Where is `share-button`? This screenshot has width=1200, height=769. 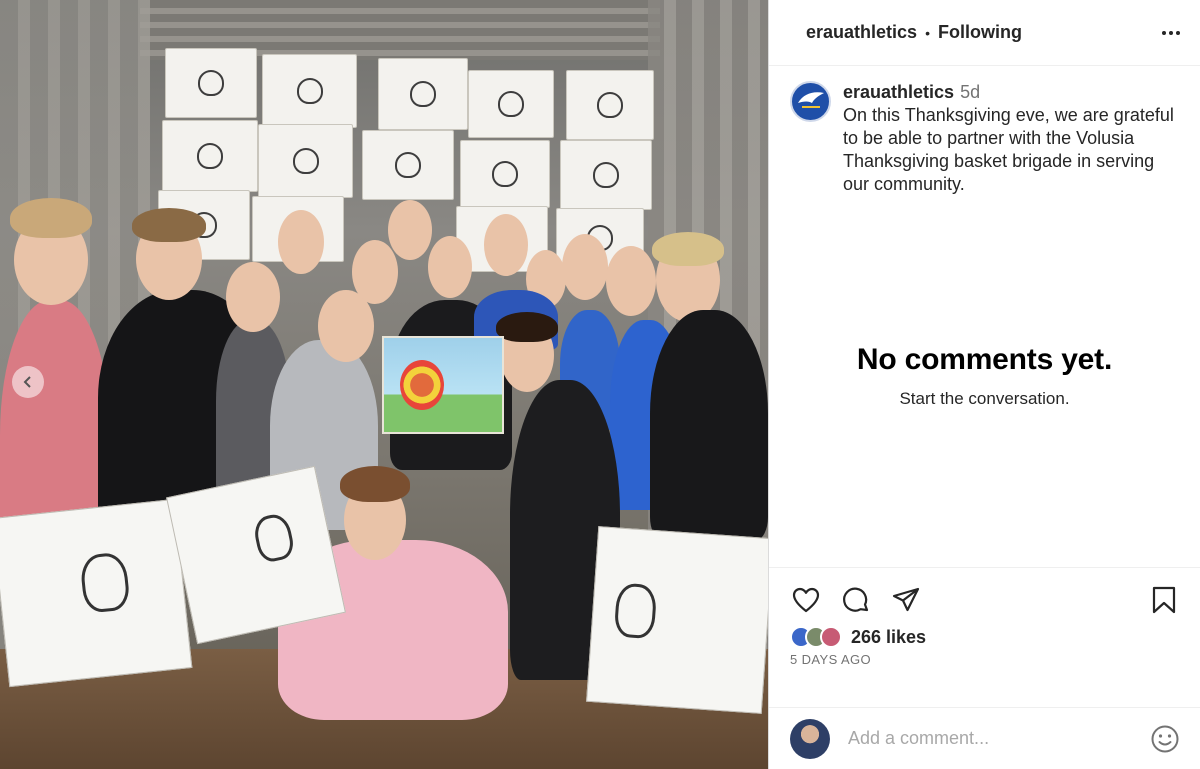 share-button is located at coordinates (906, 600).